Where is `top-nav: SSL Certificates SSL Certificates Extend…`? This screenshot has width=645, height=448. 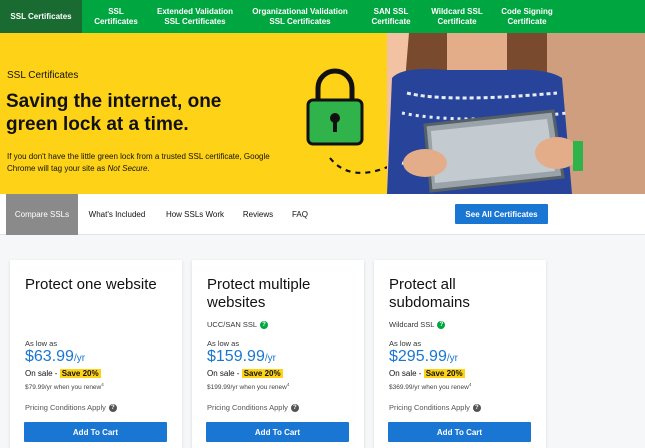 top-nav: SSL Certificates SSL Certificates Extend… is located at coordinates (322, 19).